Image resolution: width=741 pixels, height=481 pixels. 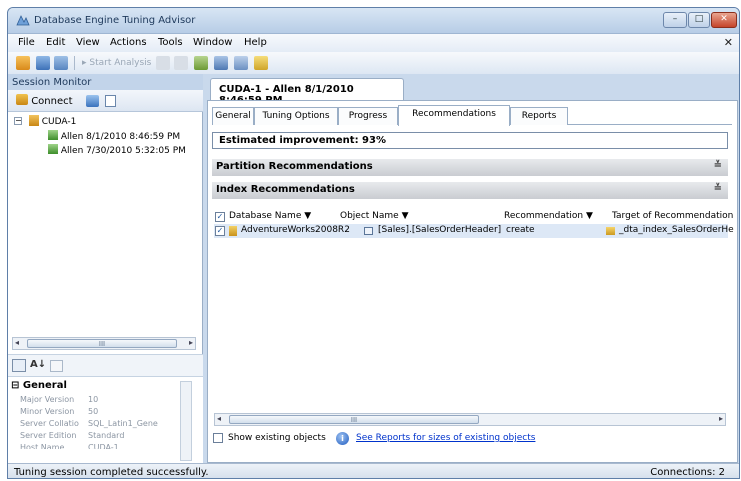 I want to click on column-object-name: Object Name ▼, so click(x=374, y=216).